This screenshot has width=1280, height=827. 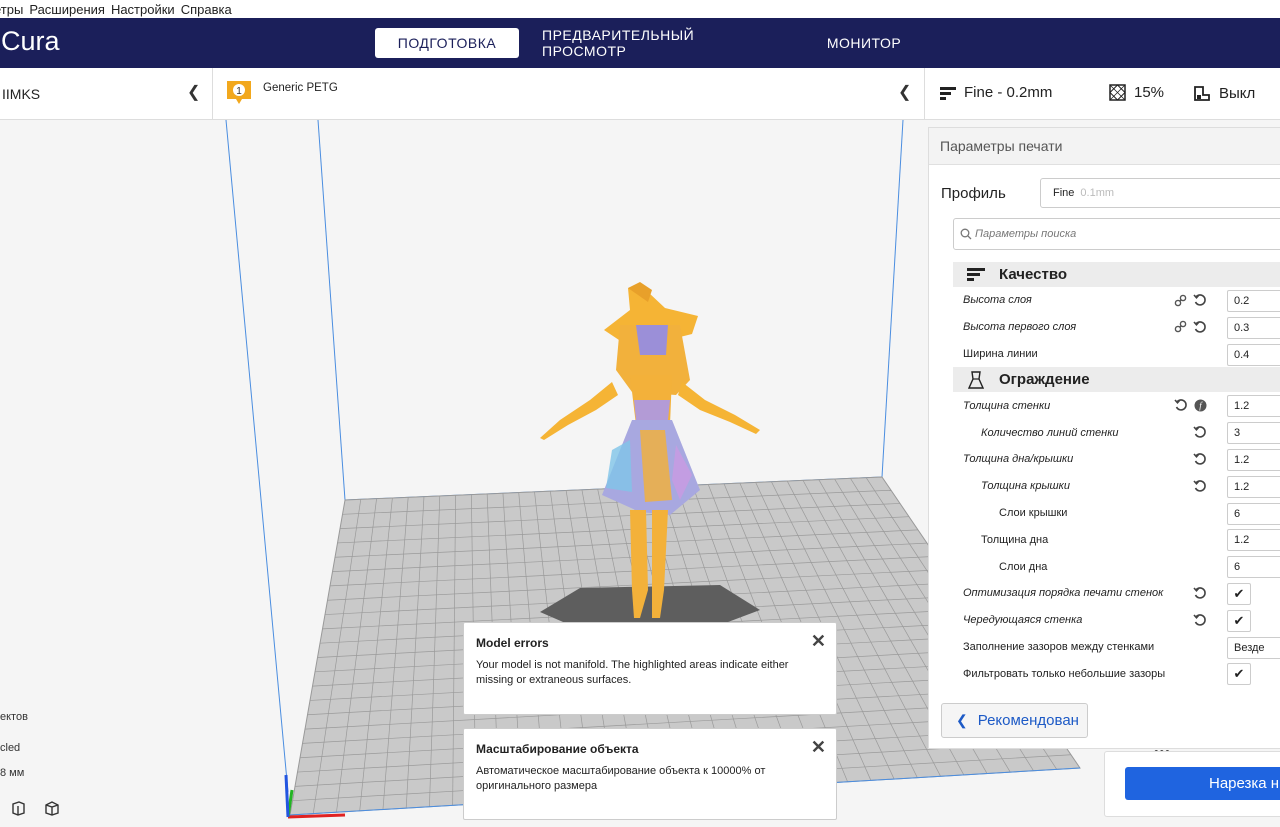 I want to click on view-left-icon, so click(x=18, y=808).